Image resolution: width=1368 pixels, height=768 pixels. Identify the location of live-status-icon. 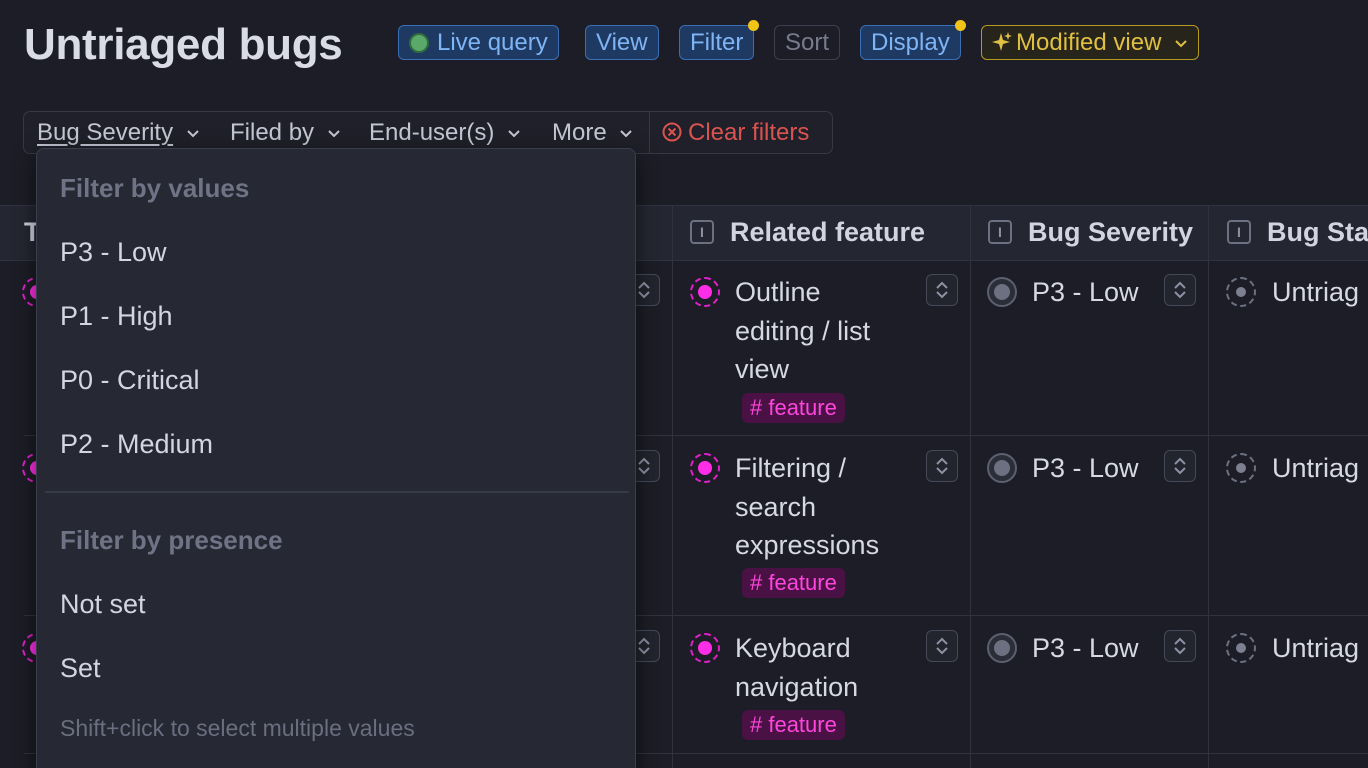
(419, 43).